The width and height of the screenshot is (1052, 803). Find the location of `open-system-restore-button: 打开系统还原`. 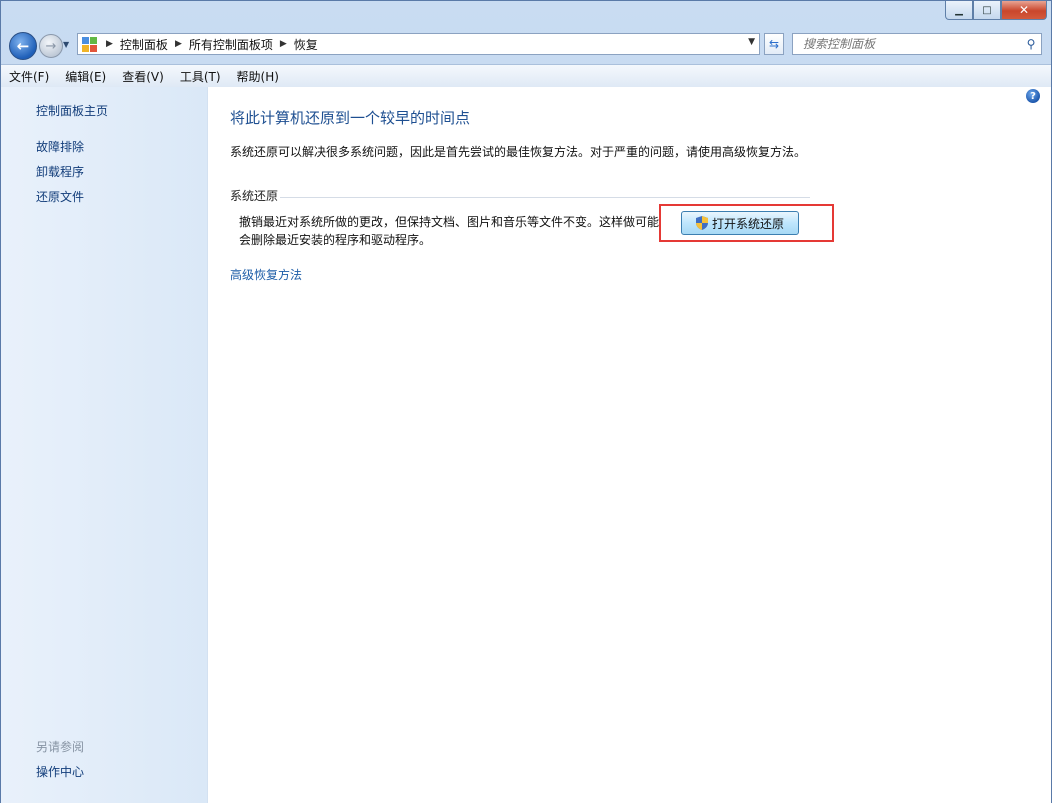

open-system-restore-button: 打开系统还原 is located at coordinates (740, 223).